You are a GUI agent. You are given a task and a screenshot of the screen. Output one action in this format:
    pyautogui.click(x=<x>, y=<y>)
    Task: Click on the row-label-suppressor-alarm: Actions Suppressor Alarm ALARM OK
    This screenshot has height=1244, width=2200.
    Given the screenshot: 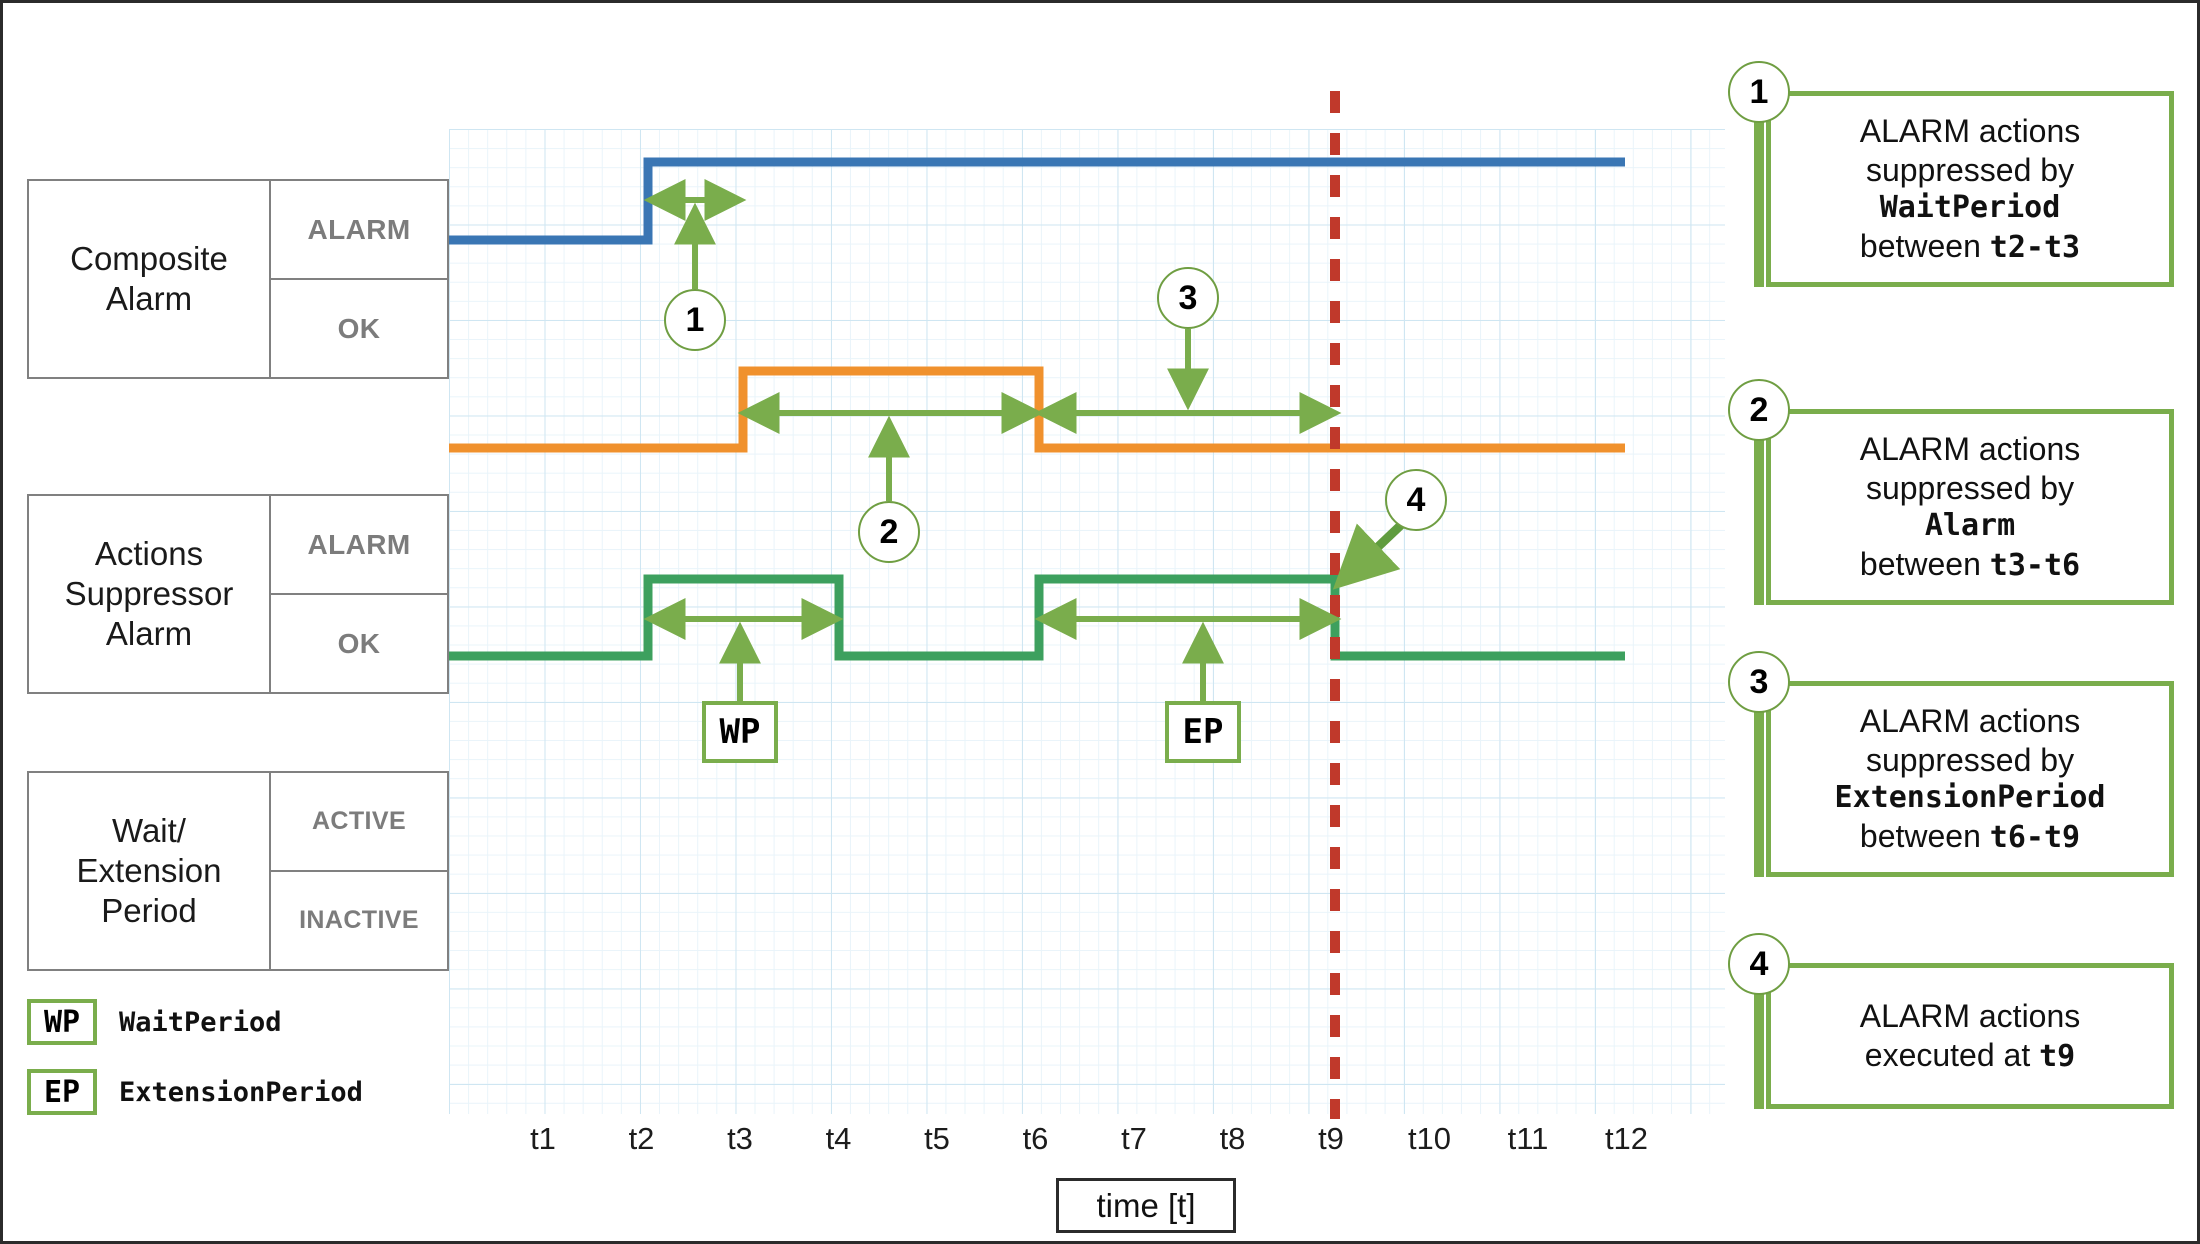 What is the action you would take?
    pyautogui.click(x=238, y=594)
    